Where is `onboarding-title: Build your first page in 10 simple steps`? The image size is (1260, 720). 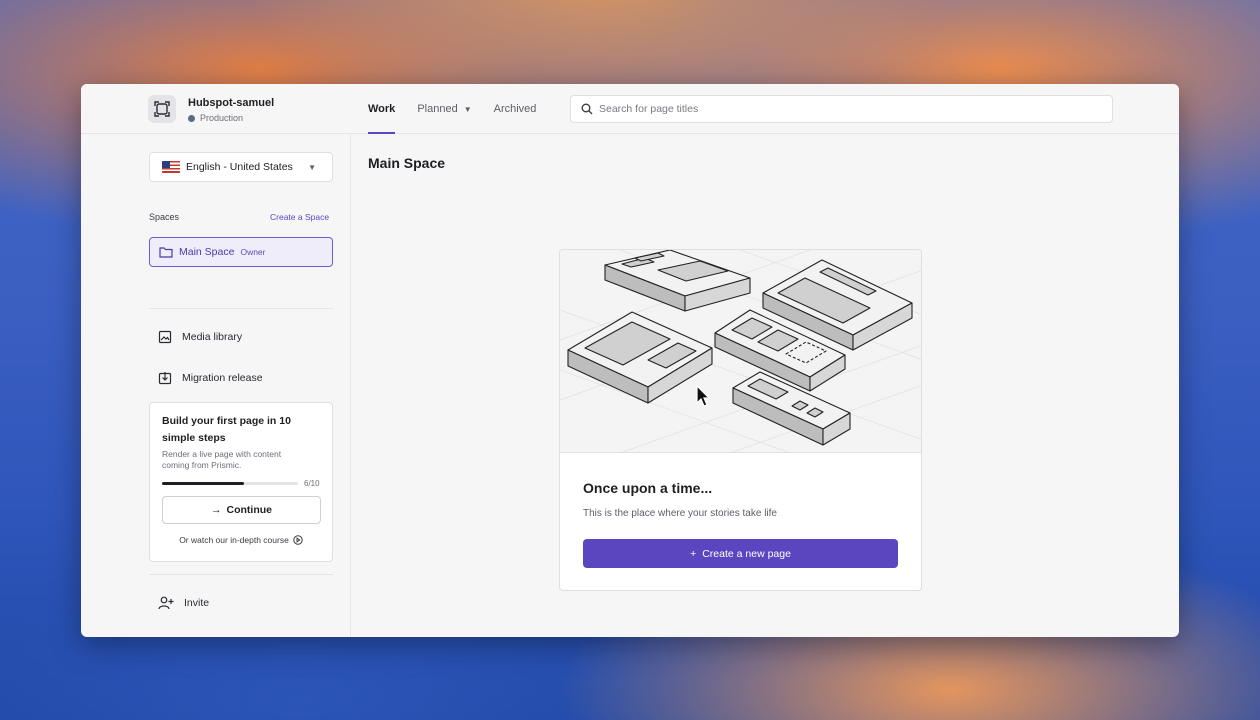 onboarding-title: Build your first page in 10 simple steps is located at coordinates (226, 429).